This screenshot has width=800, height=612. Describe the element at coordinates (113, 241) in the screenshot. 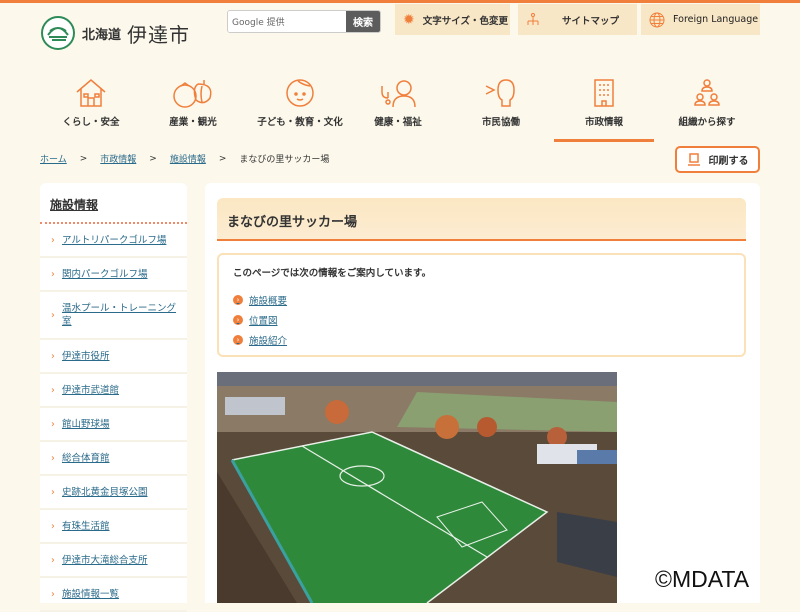

I see `sidebar-item: アルトリパークゴルフ場` at that location.